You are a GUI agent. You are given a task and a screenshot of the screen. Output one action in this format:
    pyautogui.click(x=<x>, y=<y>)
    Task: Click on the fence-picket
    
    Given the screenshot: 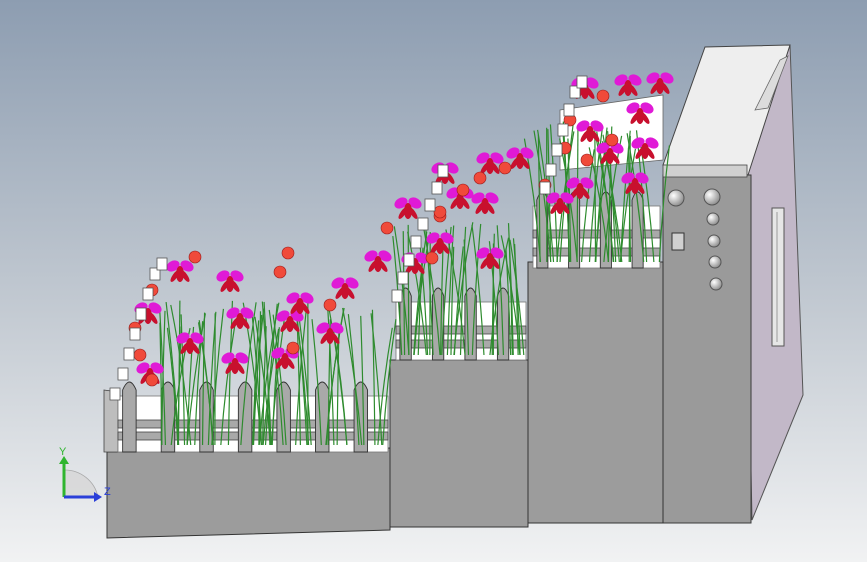 What is the action you would take?
    pyautogui.click(x=129, y=417)
    